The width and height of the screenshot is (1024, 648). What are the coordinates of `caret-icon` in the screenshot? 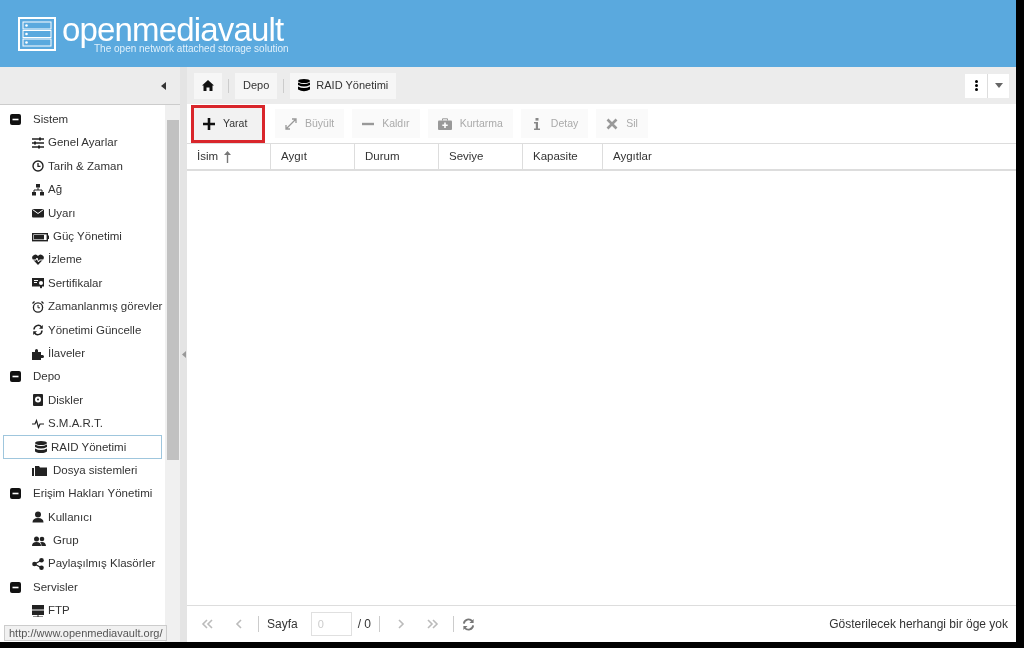 It's located at (998, 85).